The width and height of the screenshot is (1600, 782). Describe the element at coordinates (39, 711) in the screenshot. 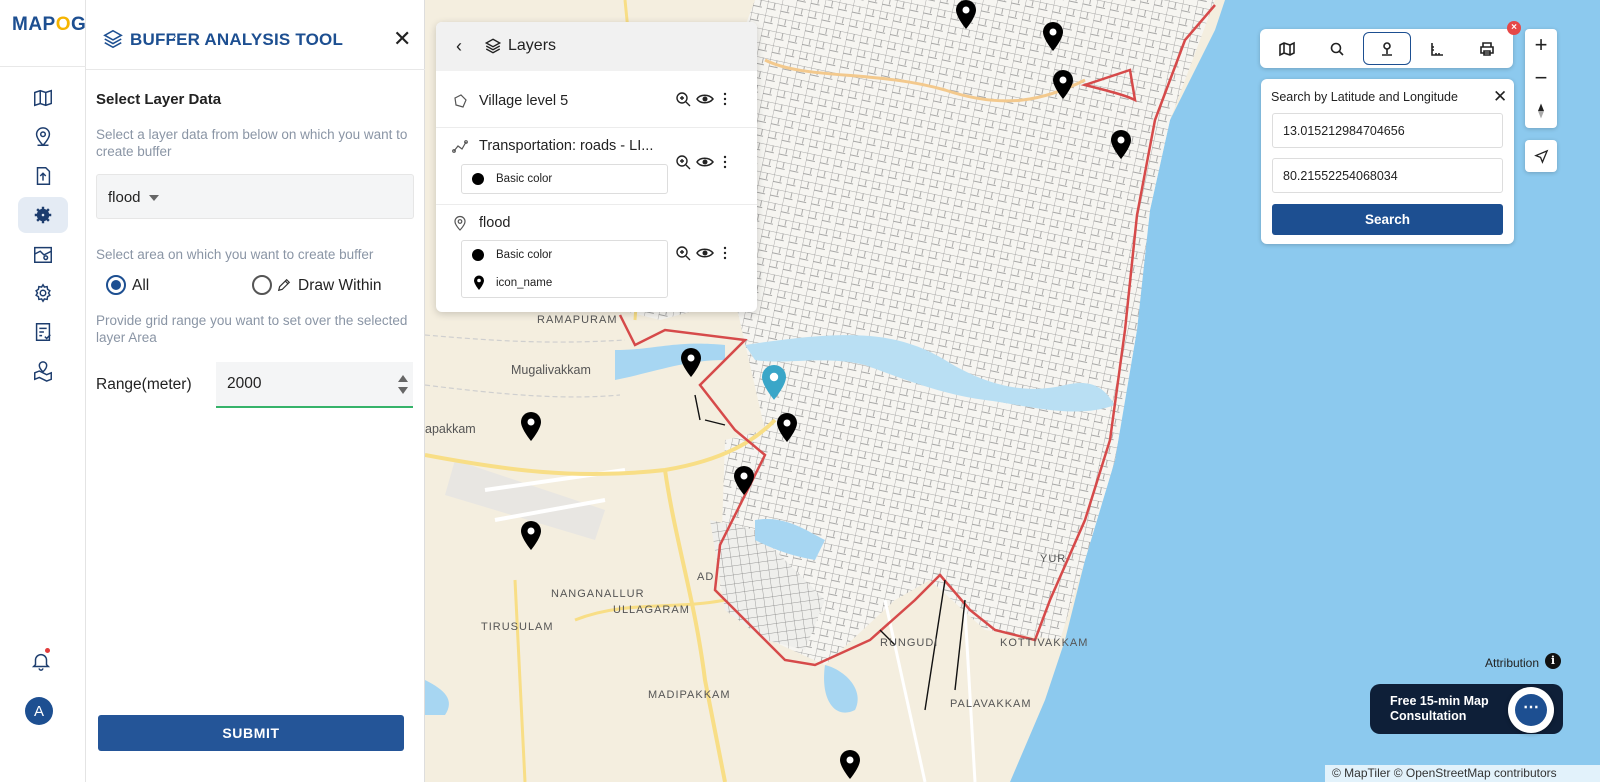

I see `avatar: A` at that location.